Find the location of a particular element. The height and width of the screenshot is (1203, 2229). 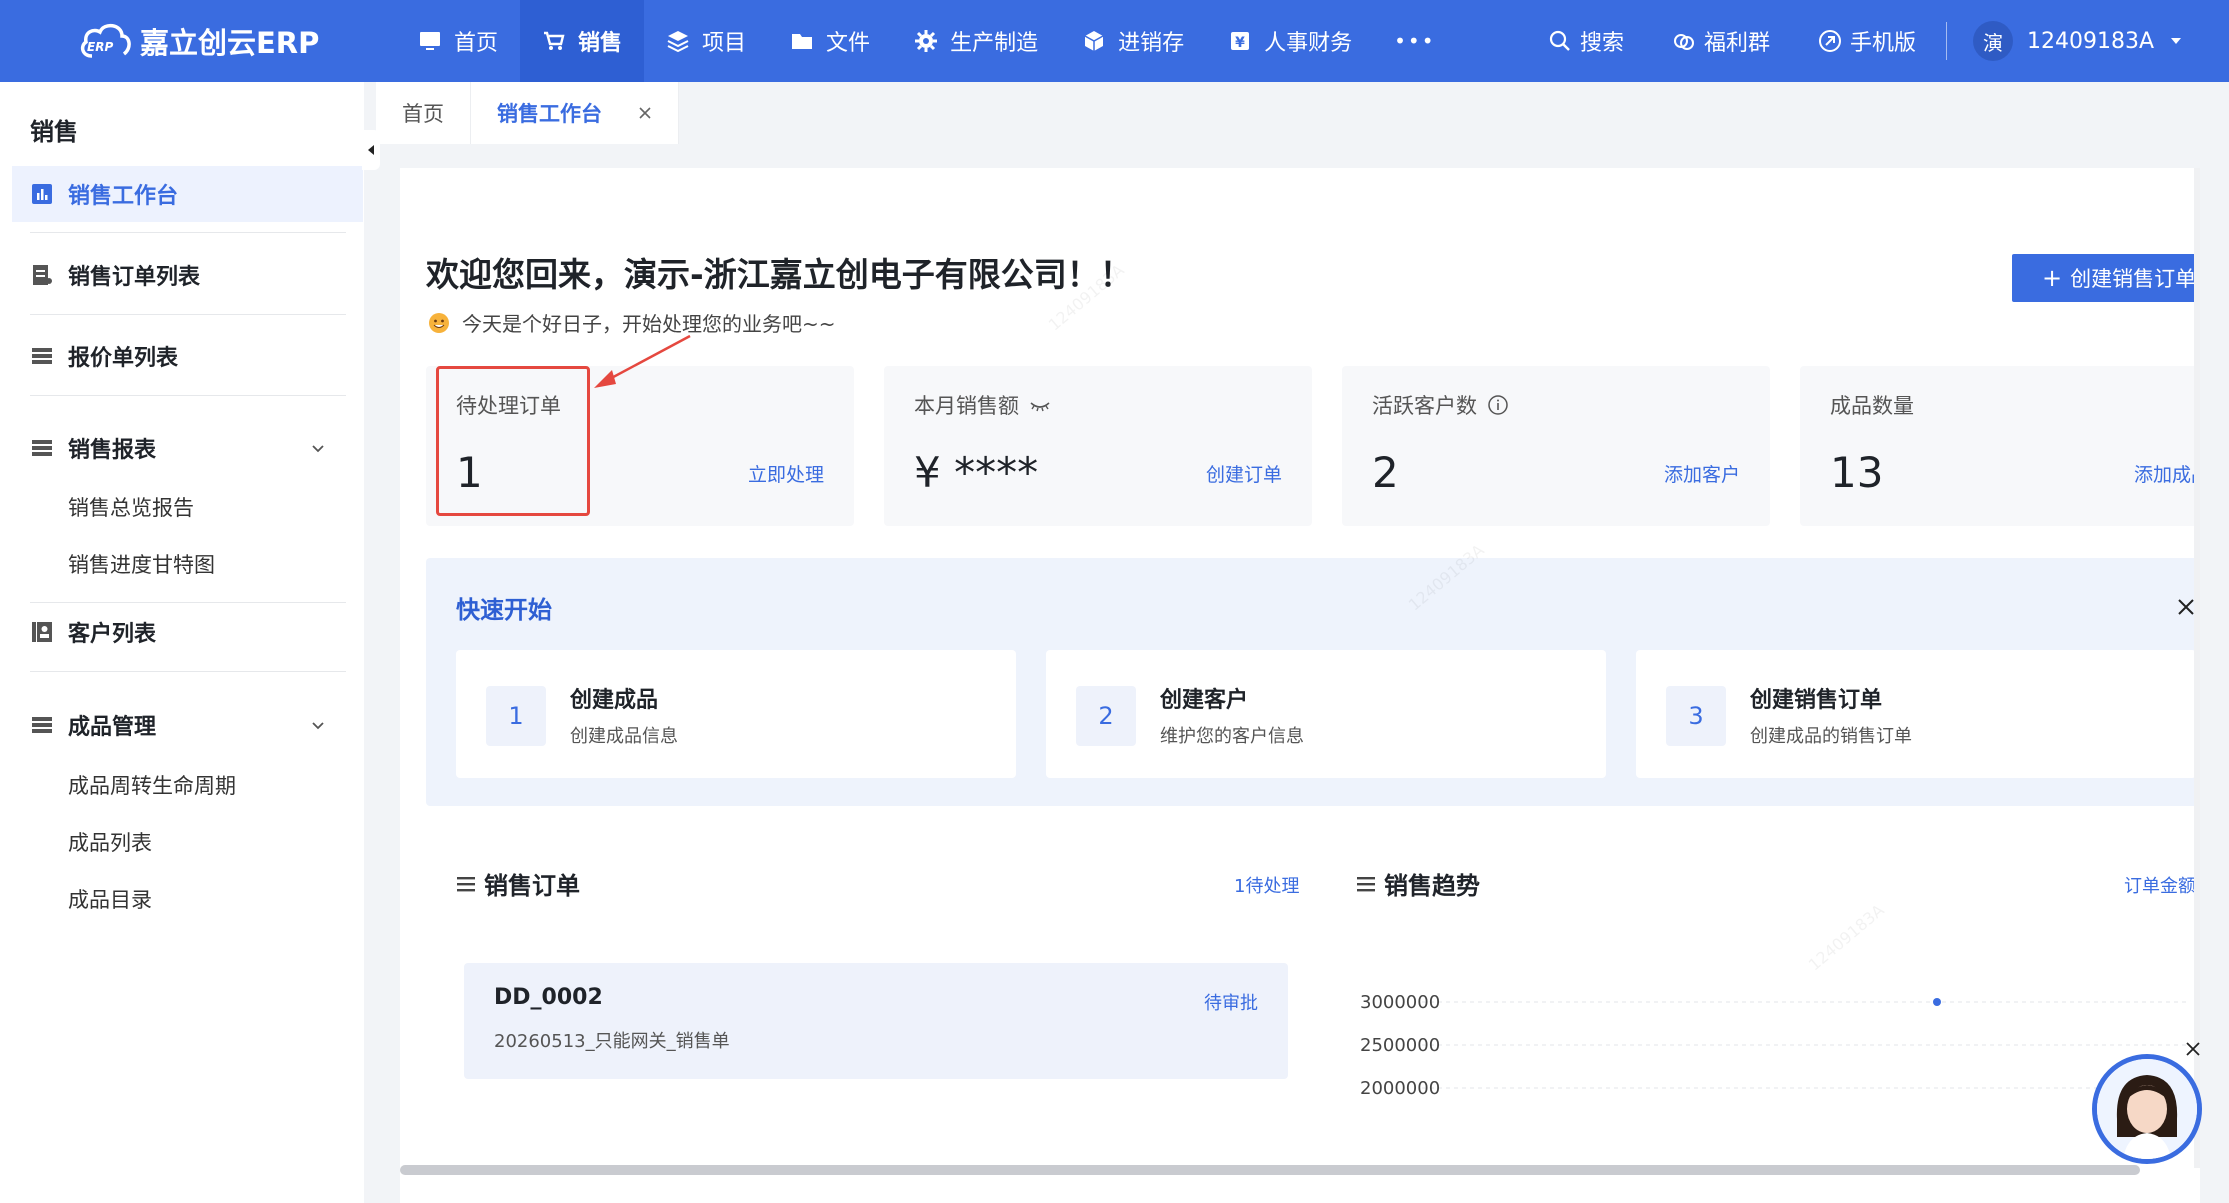

eye-closed-icon is located at coordinates (1040, 405).